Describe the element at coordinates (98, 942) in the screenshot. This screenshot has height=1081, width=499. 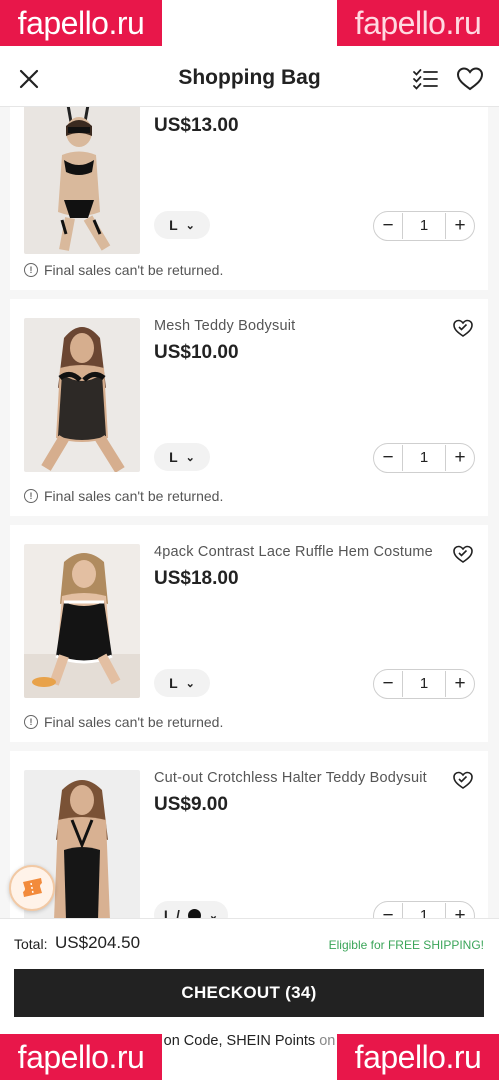
I see `total-value: US$204.50` at that location.